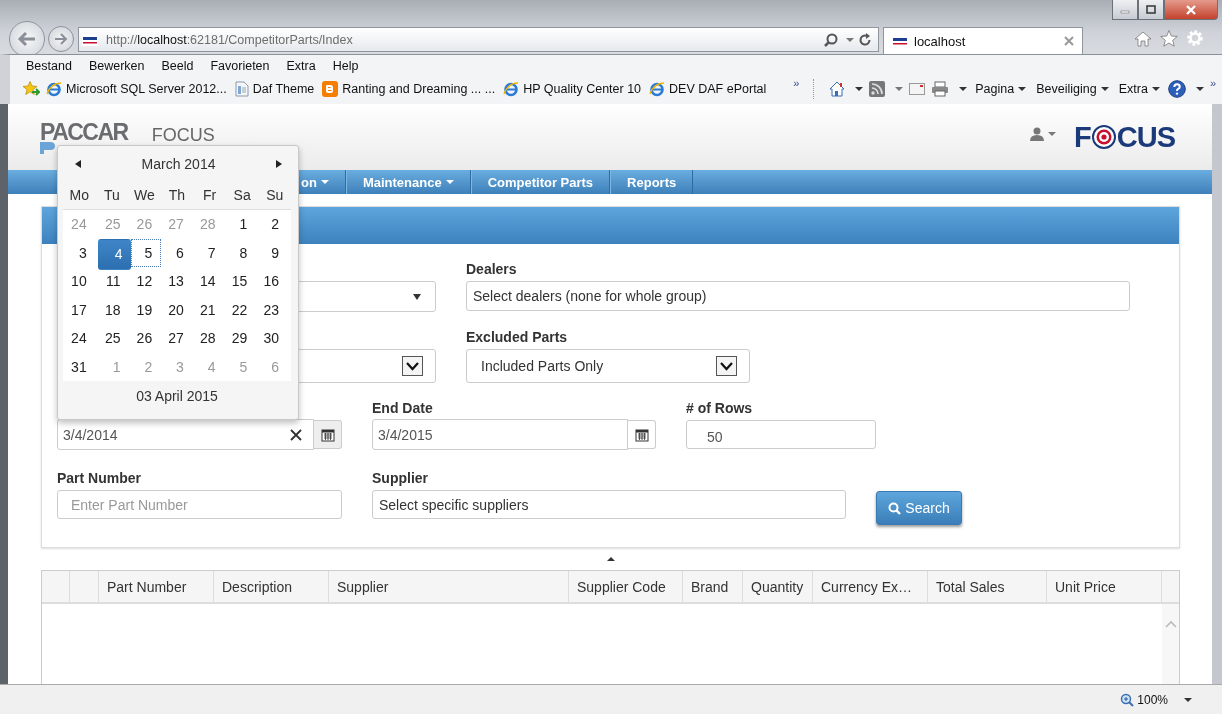  Describe the element at coordinates (178, 163) in the screenshot. I see `month-title: March 2014` at that location.